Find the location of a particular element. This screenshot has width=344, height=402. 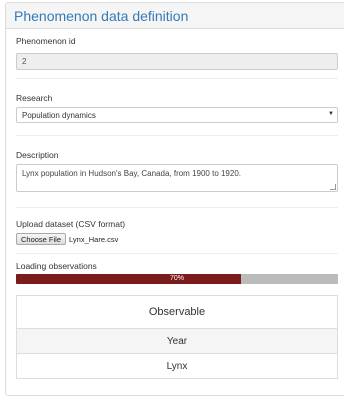

selected-file-name: Lynx_Hare.csv is located at coordinates (94, 239).